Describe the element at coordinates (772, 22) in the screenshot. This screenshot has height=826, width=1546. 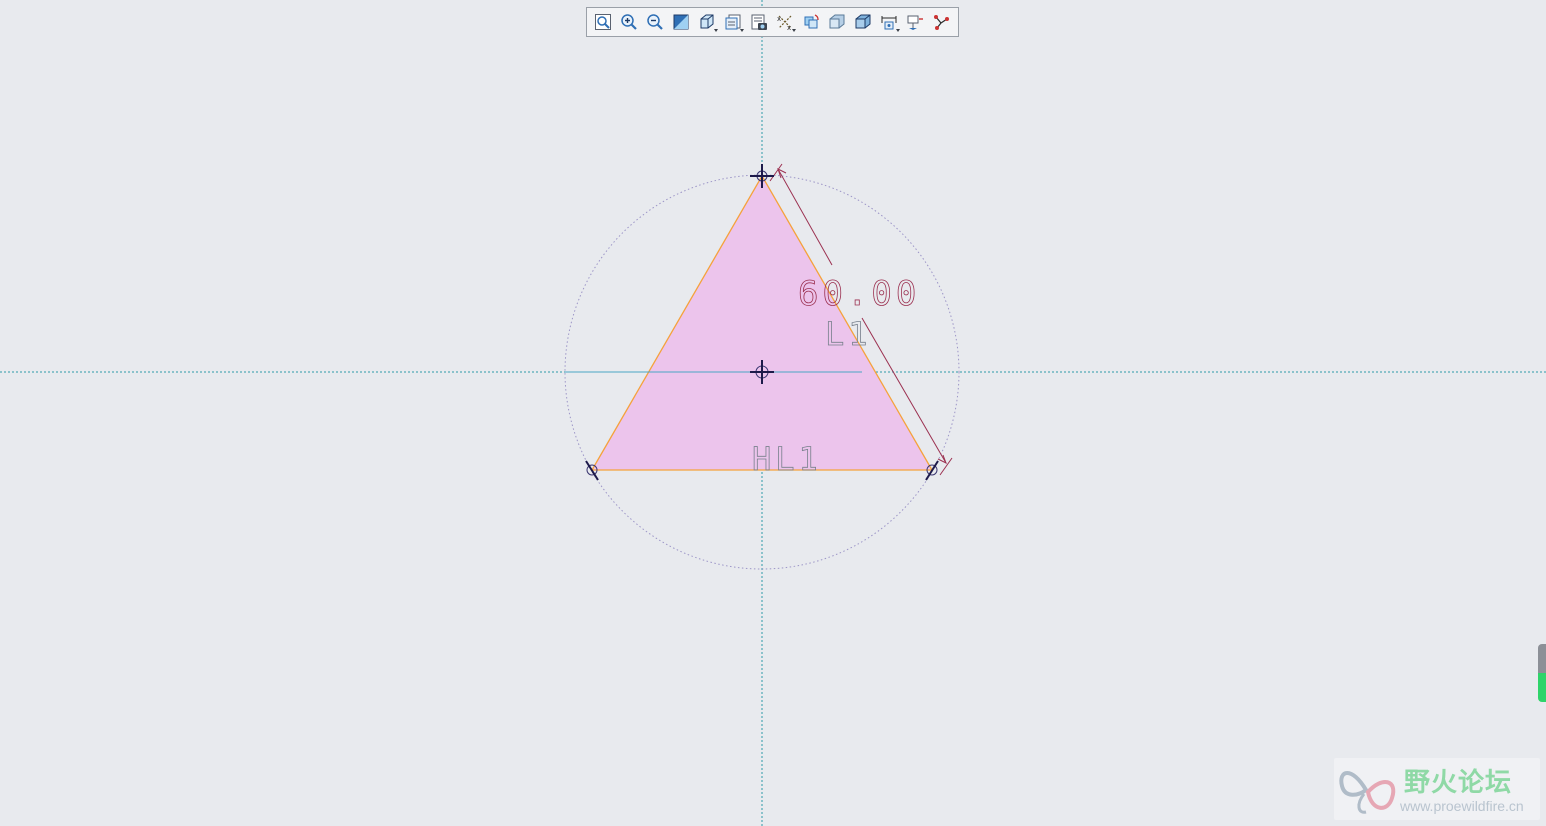
I see `view-toolbar: xx` at that location.